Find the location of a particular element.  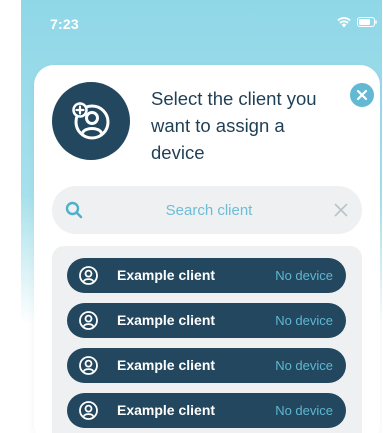

search-input is located at coordinates (209, 210).